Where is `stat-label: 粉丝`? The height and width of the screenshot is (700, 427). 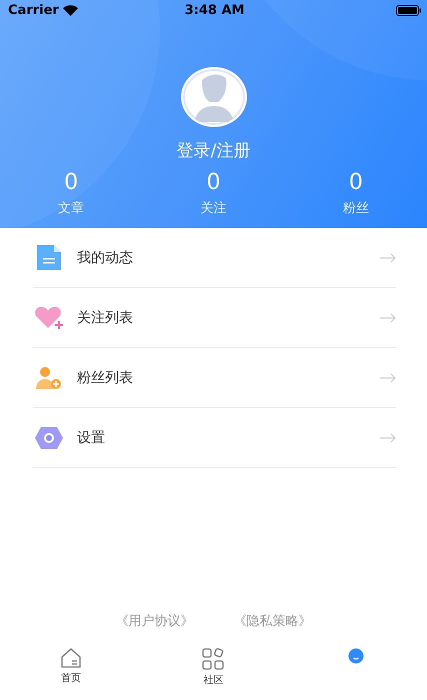 stat-label: 粉丝 is located at coordinates (355, 208).